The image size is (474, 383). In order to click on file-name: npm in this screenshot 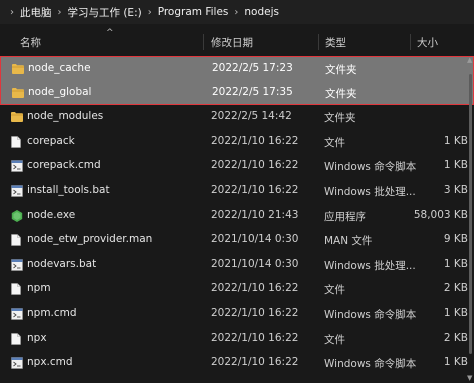, I will do `click(39, 288)`.